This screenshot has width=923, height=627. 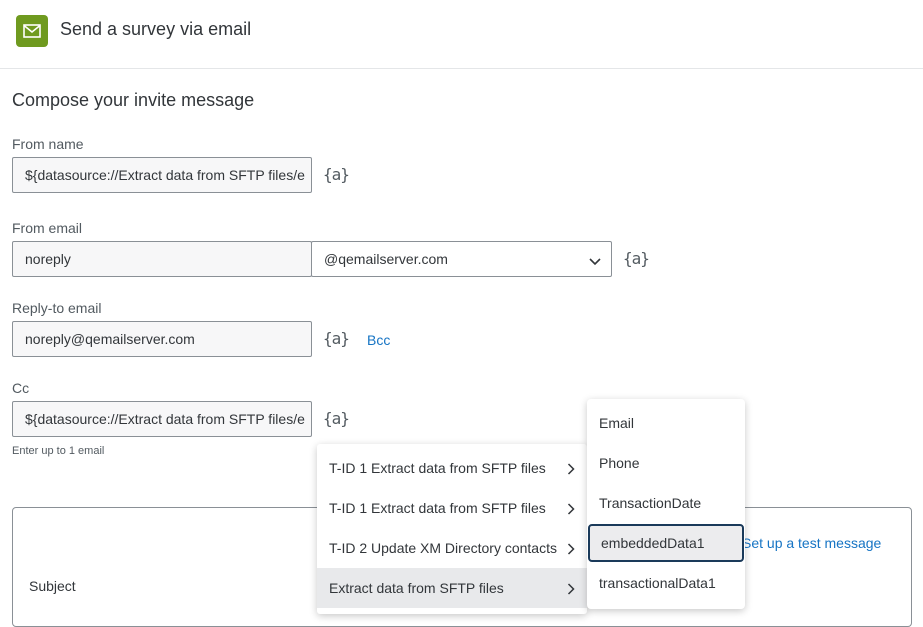 What do you see at coordinates (162, 339) in the screenshot?
I see `reply-to-input: noreply@qemailserver.com` at bounding box center [162, 339].